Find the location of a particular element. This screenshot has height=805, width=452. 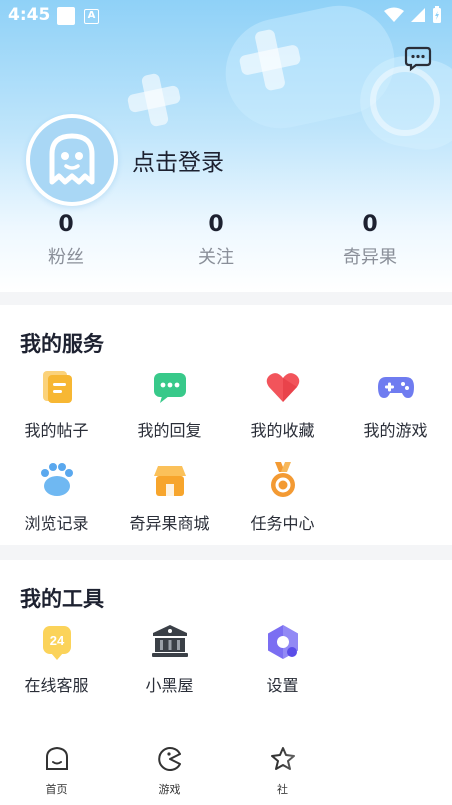

service-history: 浏览记录 is located at coordinates (56, 497).